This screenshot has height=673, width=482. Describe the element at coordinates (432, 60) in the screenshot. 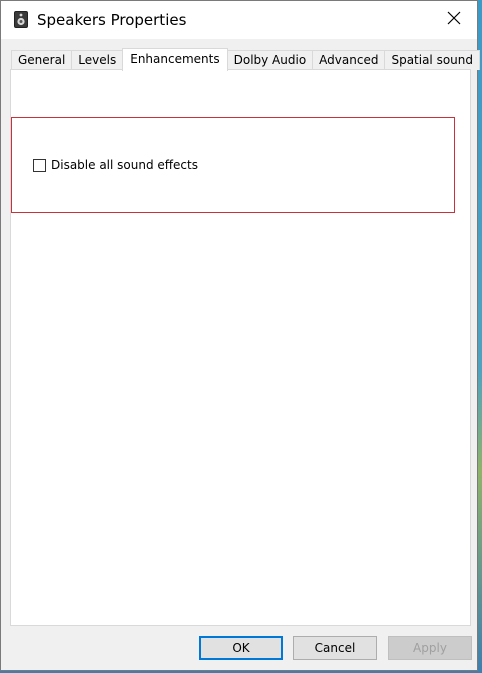

I see `tab-spatial-sound: Spatial sound` at that location.